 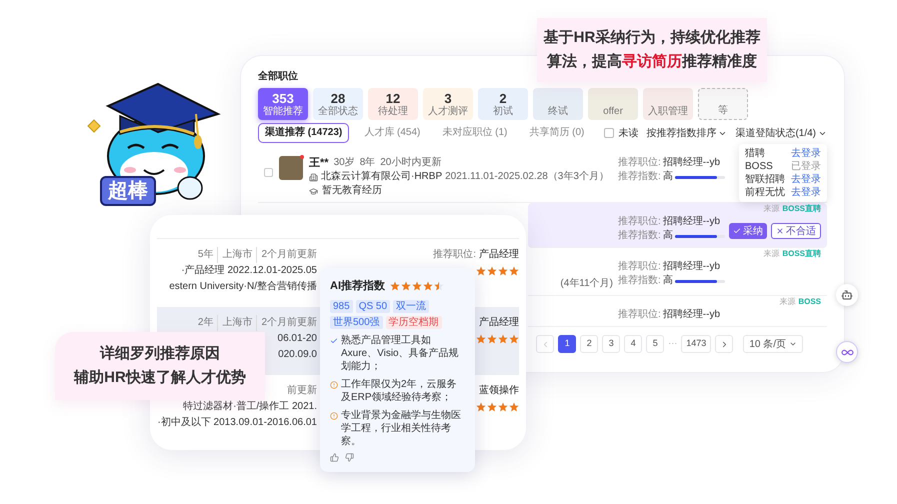 What do you see at coordinates (356, 322) in the screenshot?
I see `tag: 世界500强` at bounding box center [356, 322].